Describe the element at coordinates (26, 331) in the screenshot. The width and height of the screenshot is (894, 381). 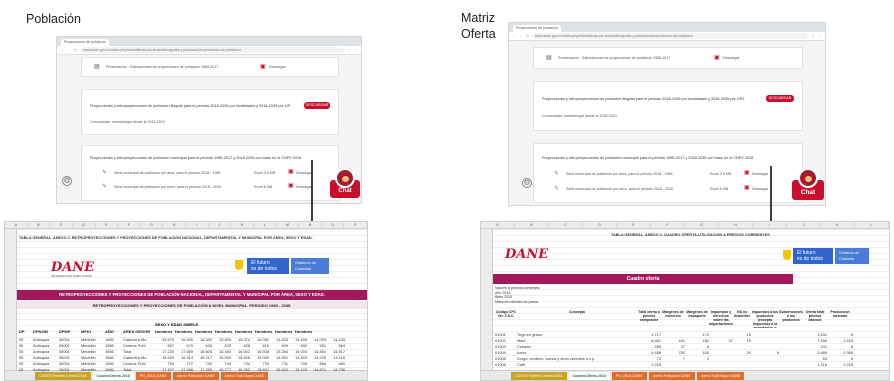
I see `column-header: DP` at that location.